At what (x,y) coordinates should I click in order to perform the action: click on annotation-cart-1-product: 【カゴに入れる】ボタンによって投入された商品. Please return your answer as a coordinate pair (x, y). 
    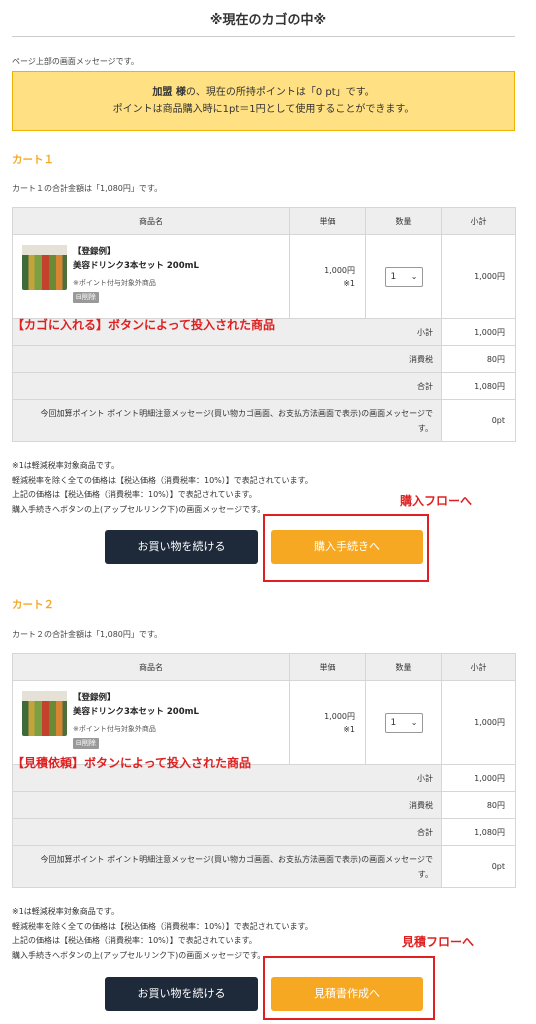
    Looking at the image, I should click on (144, 325).